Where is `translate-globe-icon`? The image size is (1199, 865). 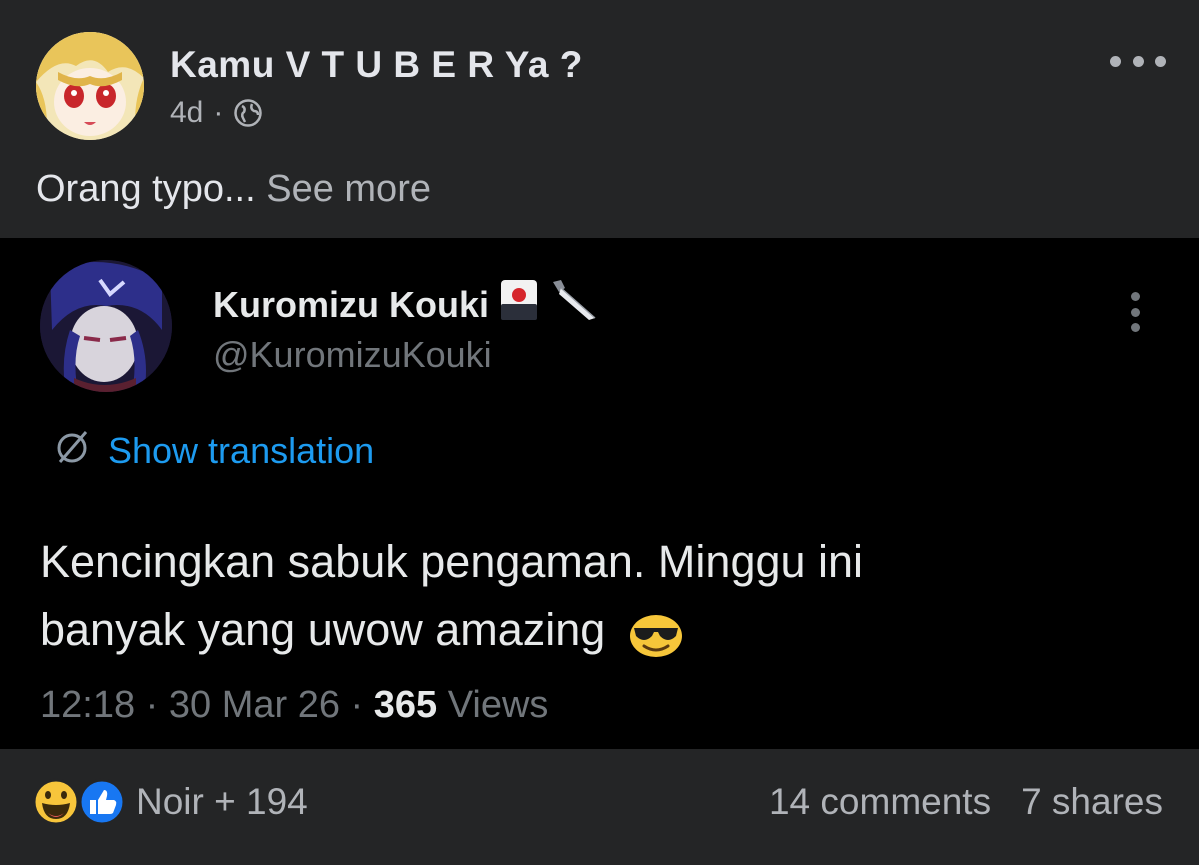 translate-globe-icon is located at coordinates (72, 450).